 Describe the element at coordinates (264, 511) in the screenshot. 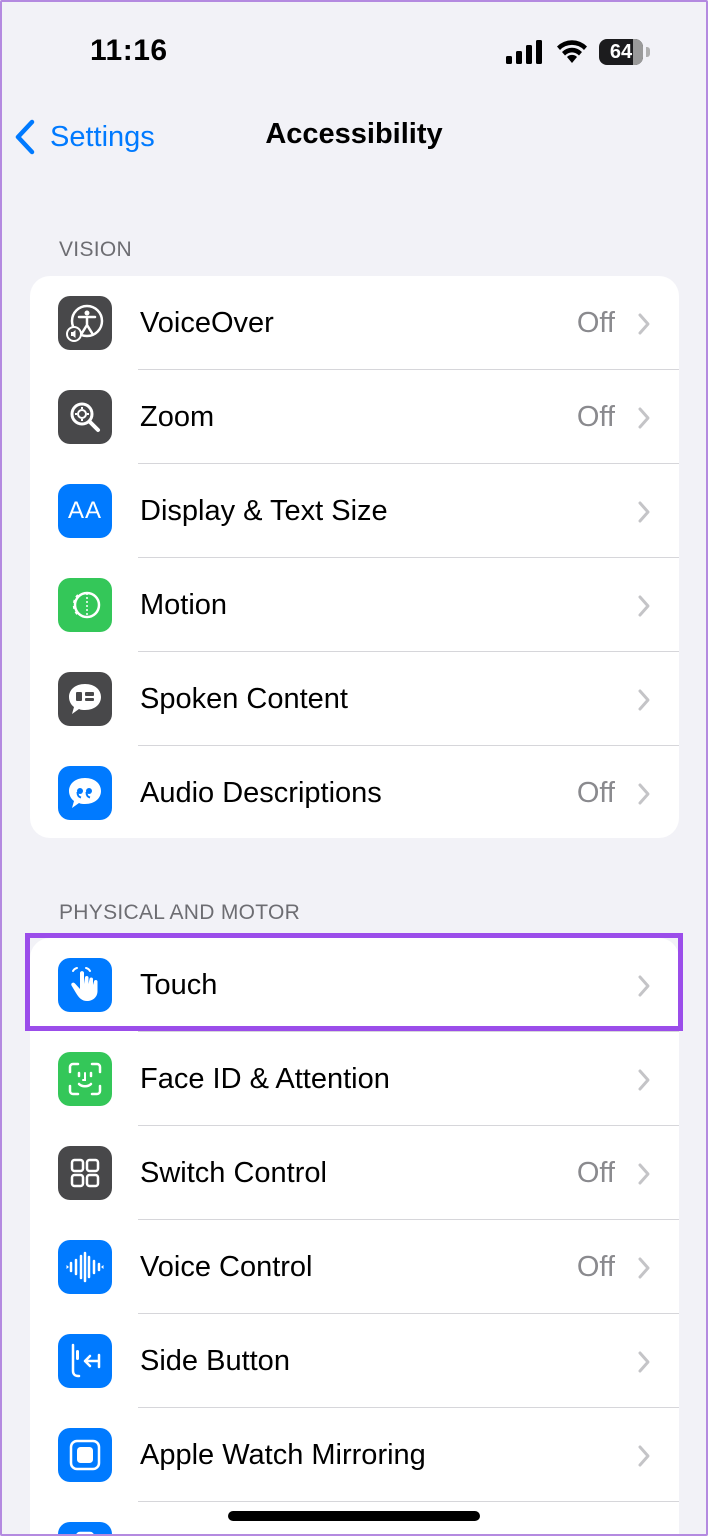

I see `row-label: Display & Text Size` at that location.